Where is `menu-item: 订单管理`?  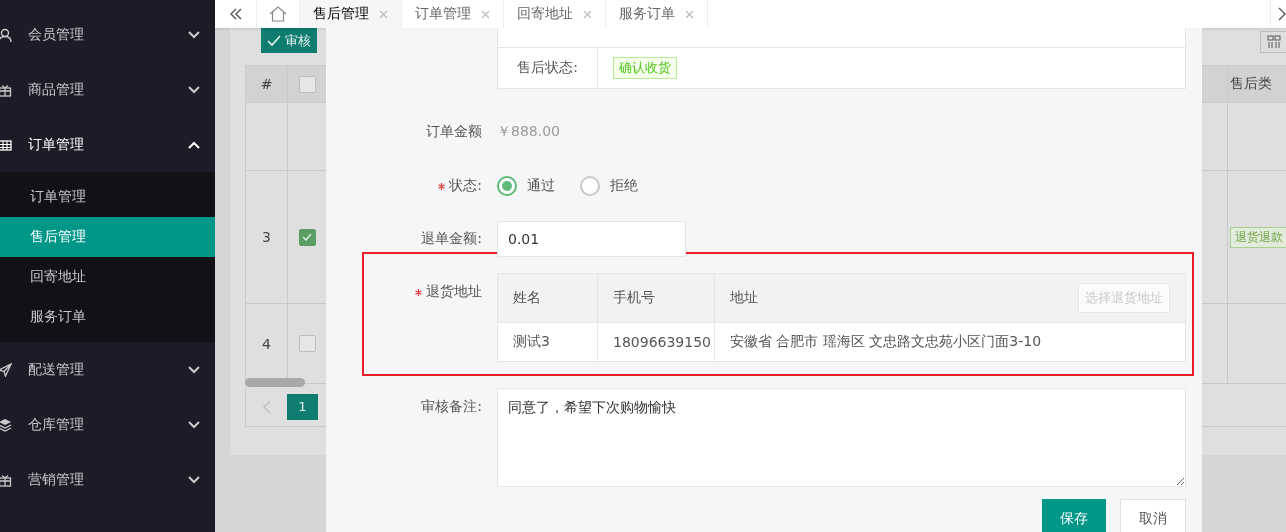 menu-item: 订单管理 is located at coordinates (107, 144).